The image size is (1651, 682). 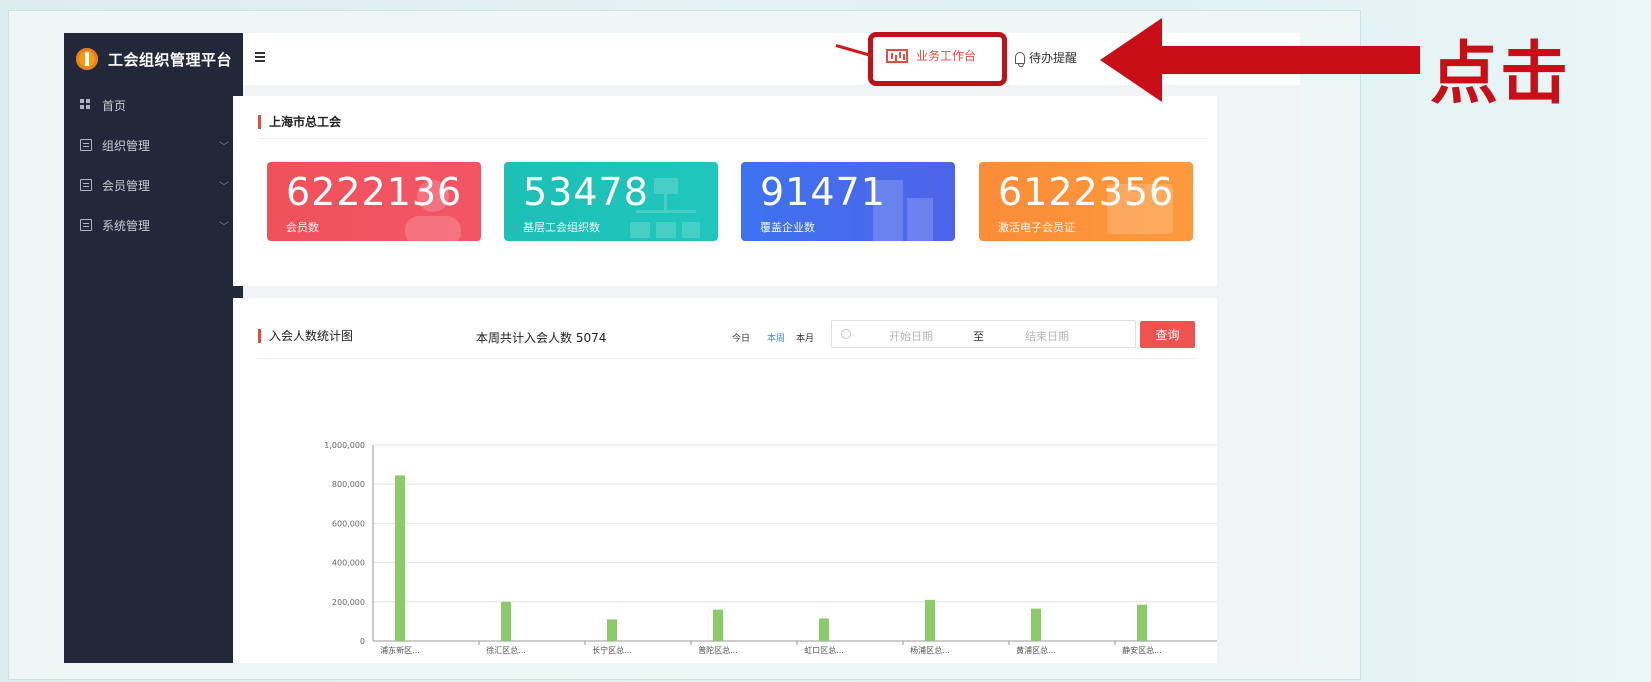 I want to click on org-count-card: 53478 基层工会组织数, so click(x=611, y=201).